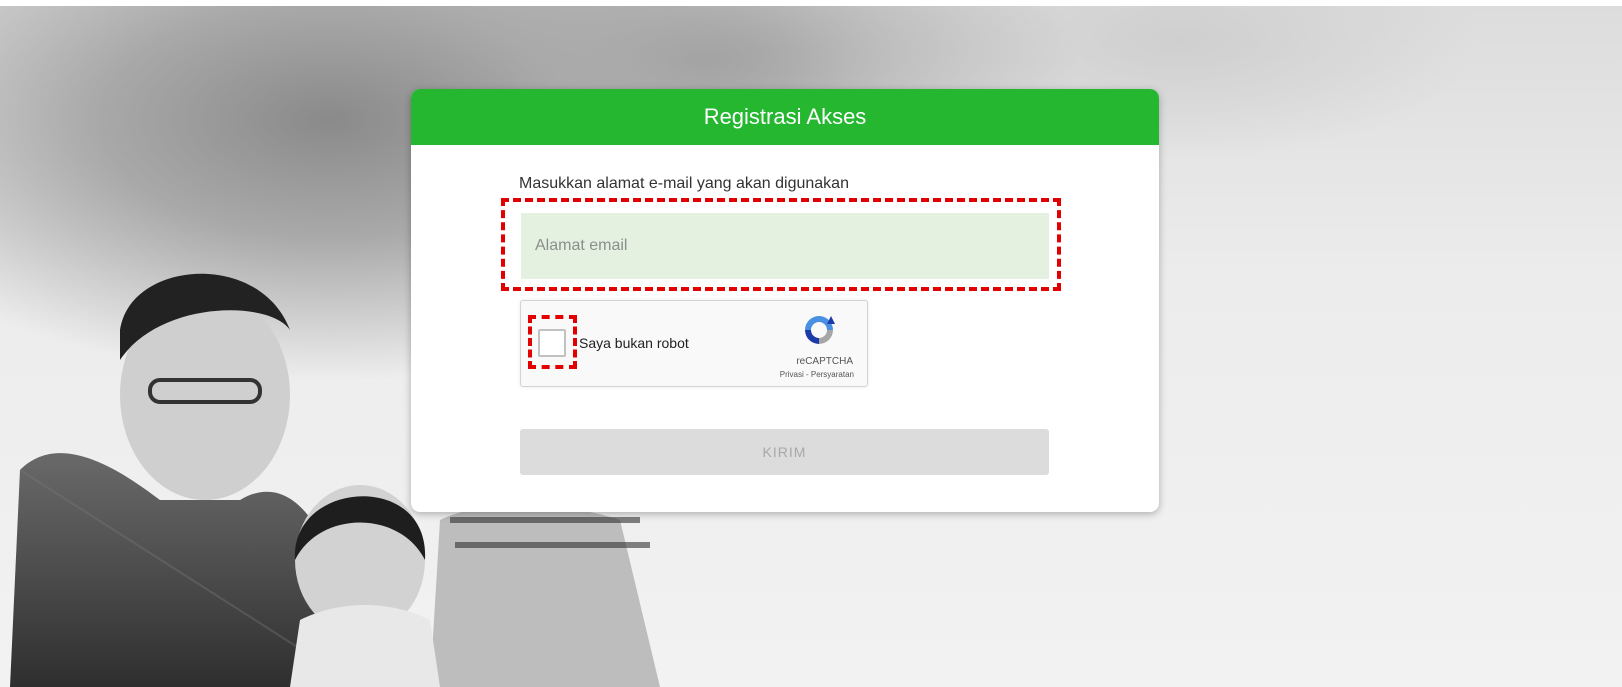  I want to click on recaptcha-links: Privasi - Persyaratan, so click(817, 374).